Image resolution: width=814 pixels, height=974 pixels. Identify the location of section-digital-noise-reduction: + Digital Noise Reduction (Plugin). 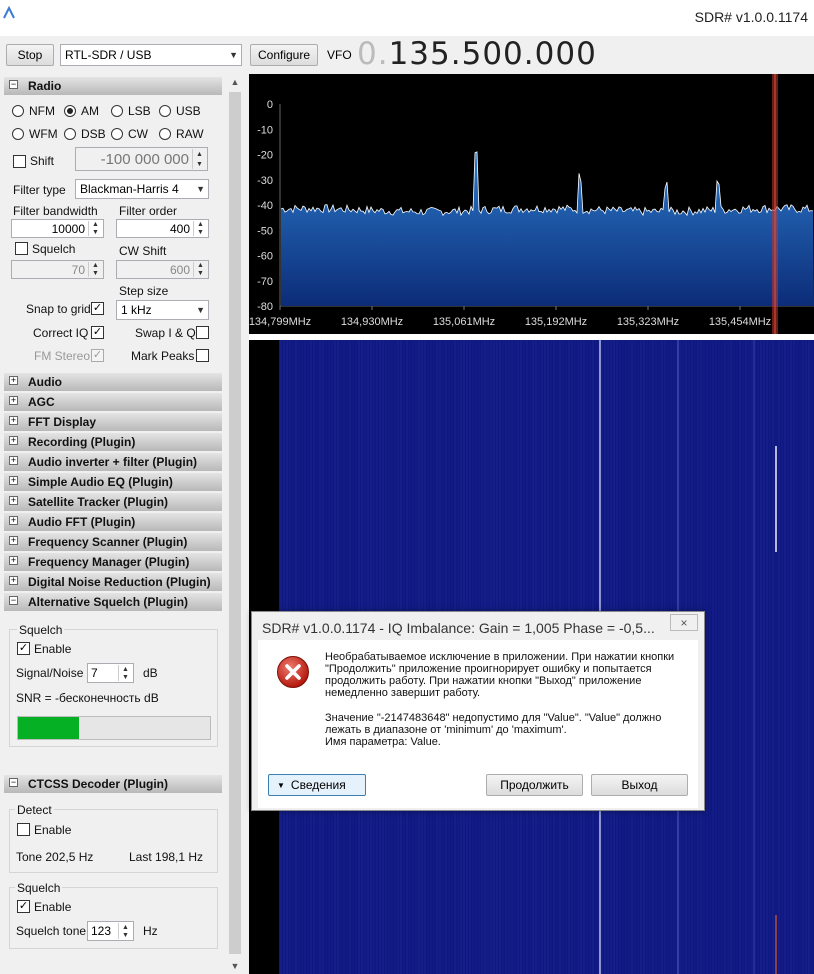
(113, 582).